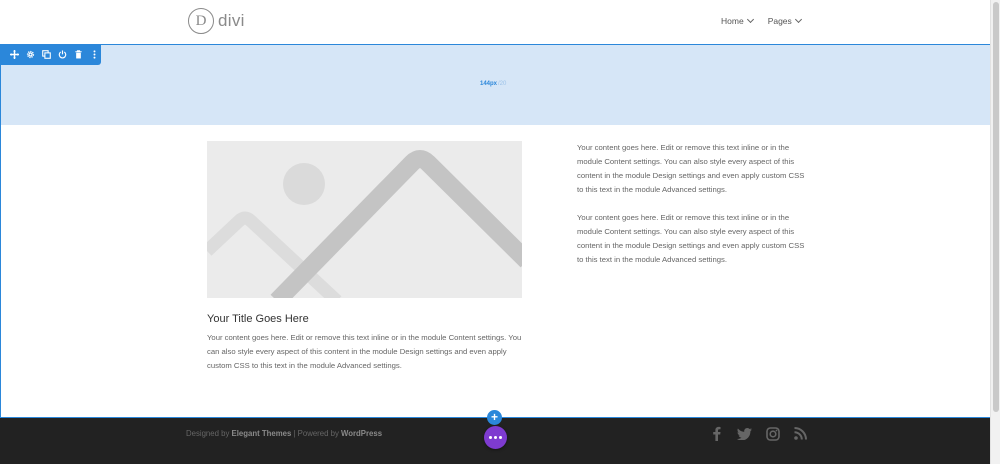 This screenshot has width=1000, height=464. I want to click on more-icon, so click(94, 54).